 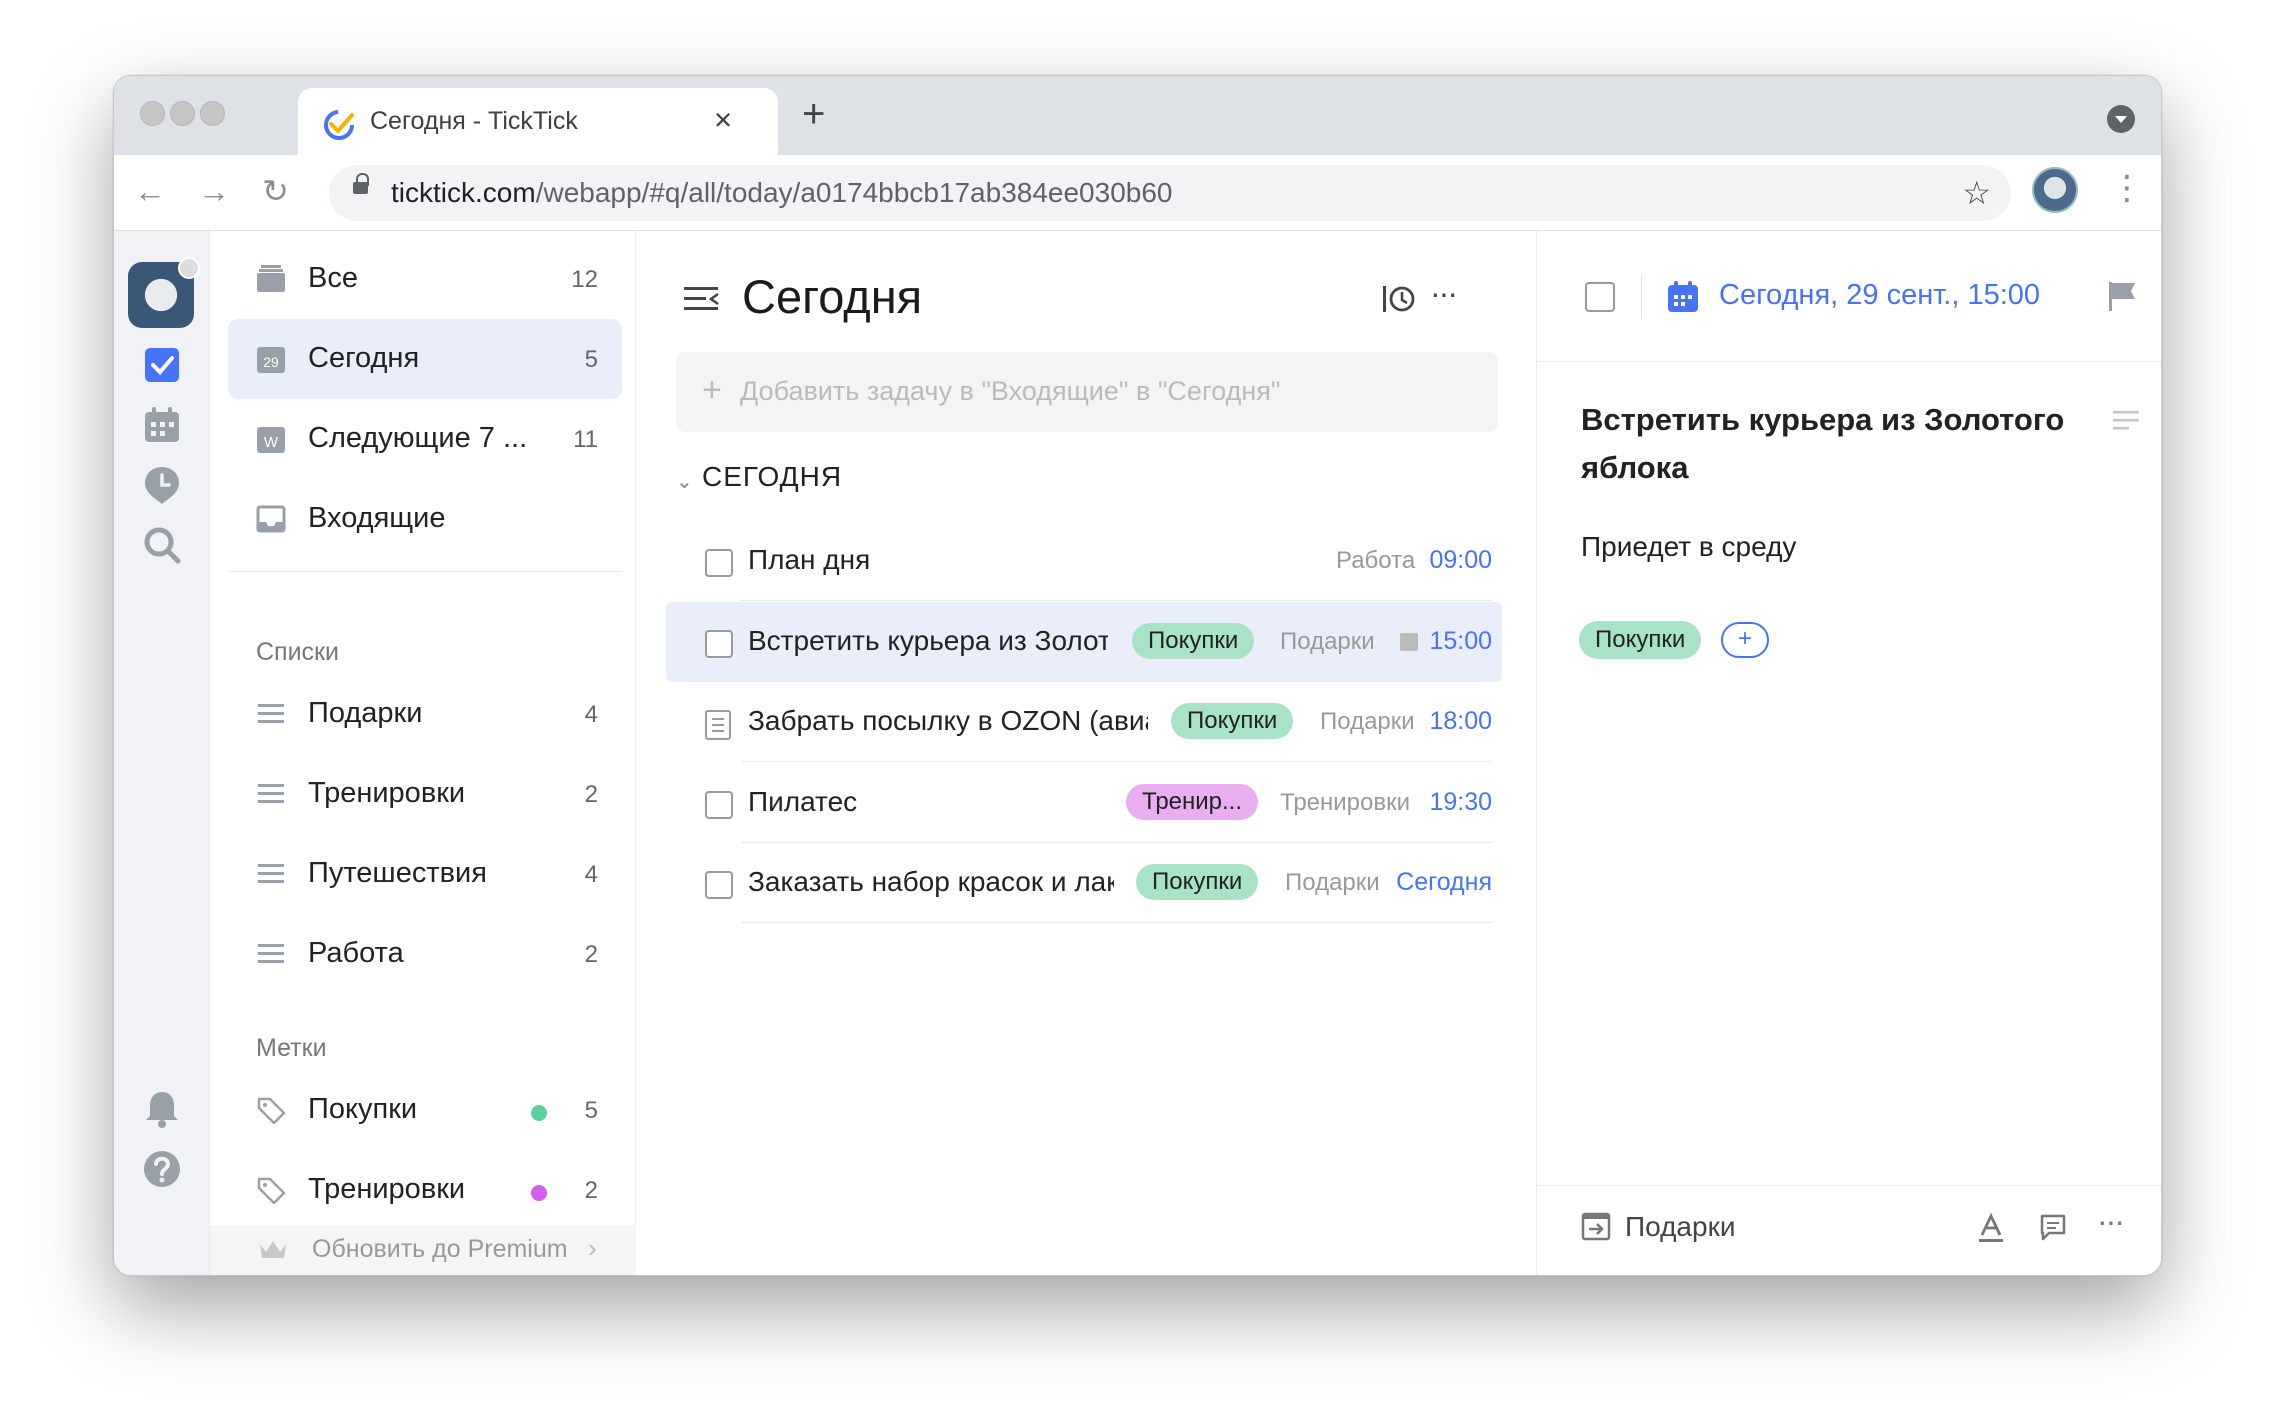 What do you see at coordinates (723, 120) in the screenshot?
I see `tab-close-icon: ×` at bounding box center [723, 120].